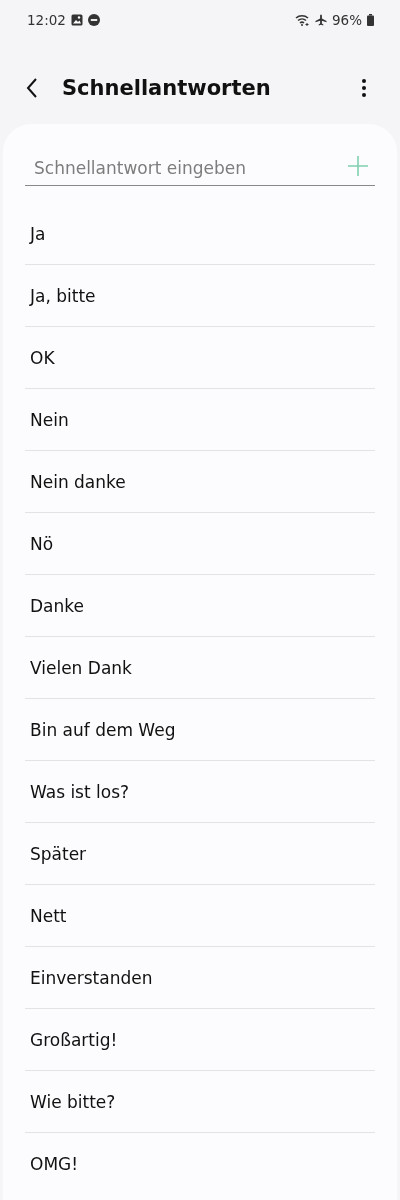 The image size is (400, 1200). I want to click on status-time: 12:02, so click(46, 20).